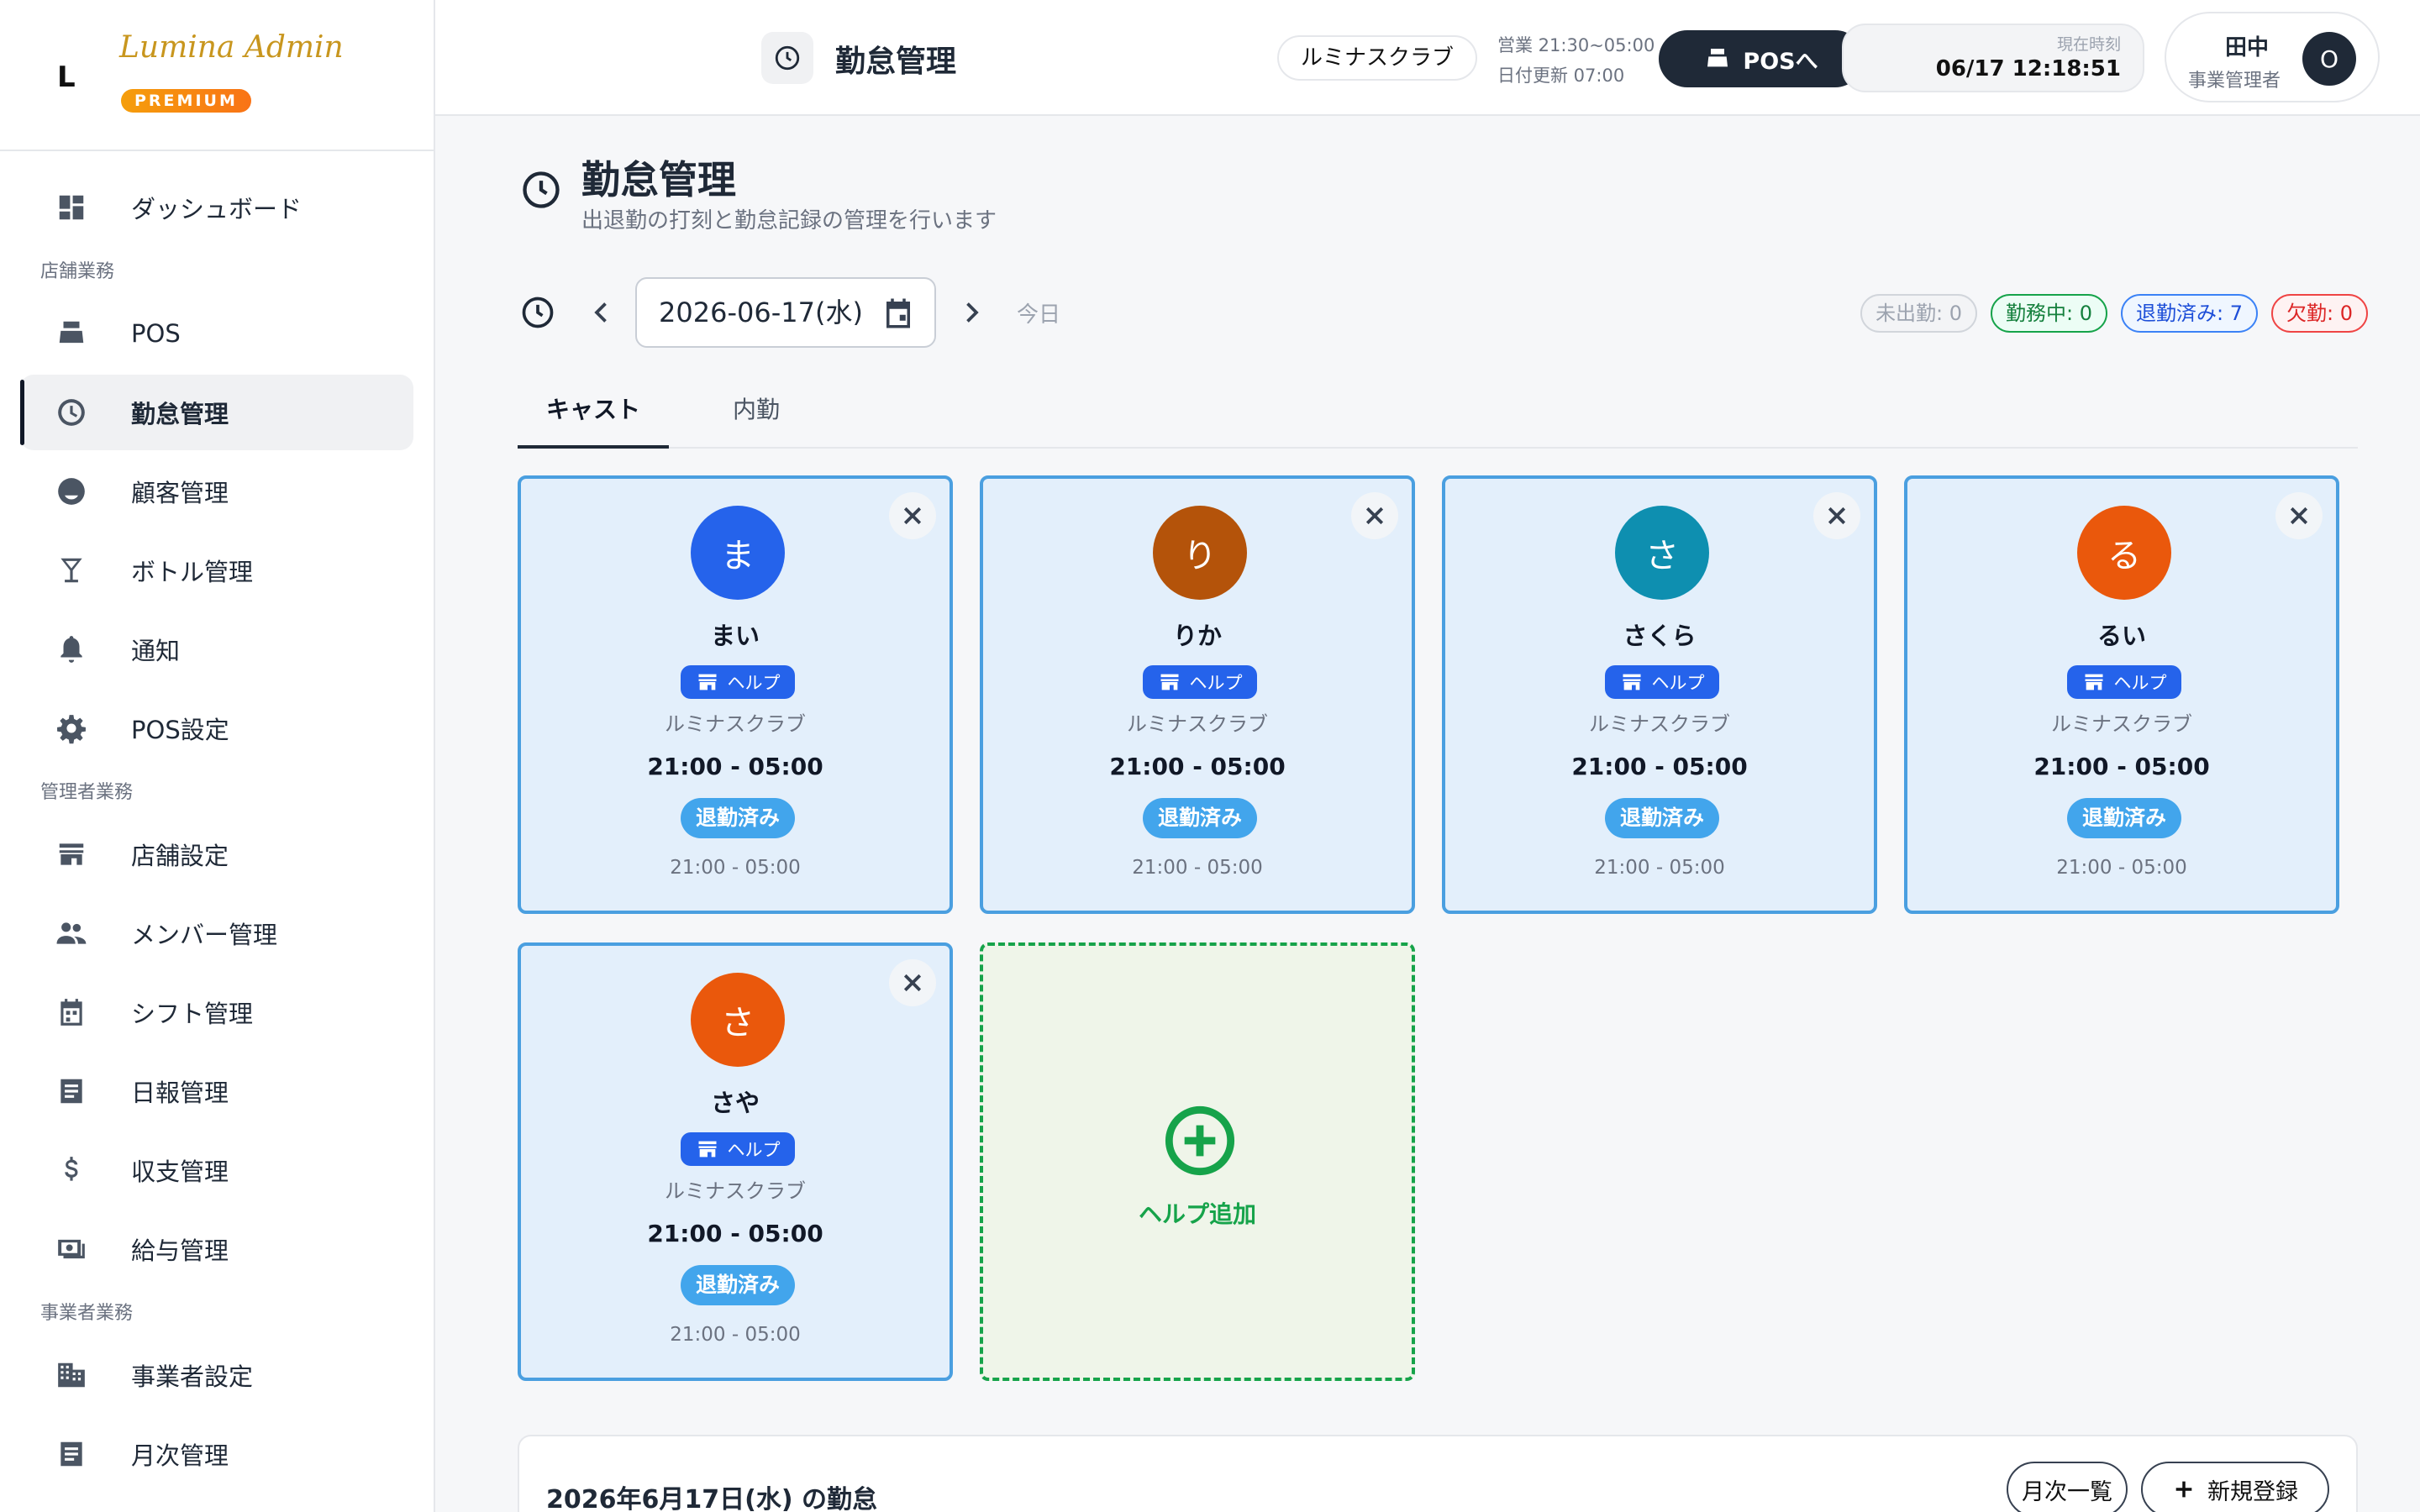 The width and height of the screenshot is (2420, 1512). What do you see at coordinates (71, 933) in the screenshot?
I see `people-icon` at bounding box center [71, 933].